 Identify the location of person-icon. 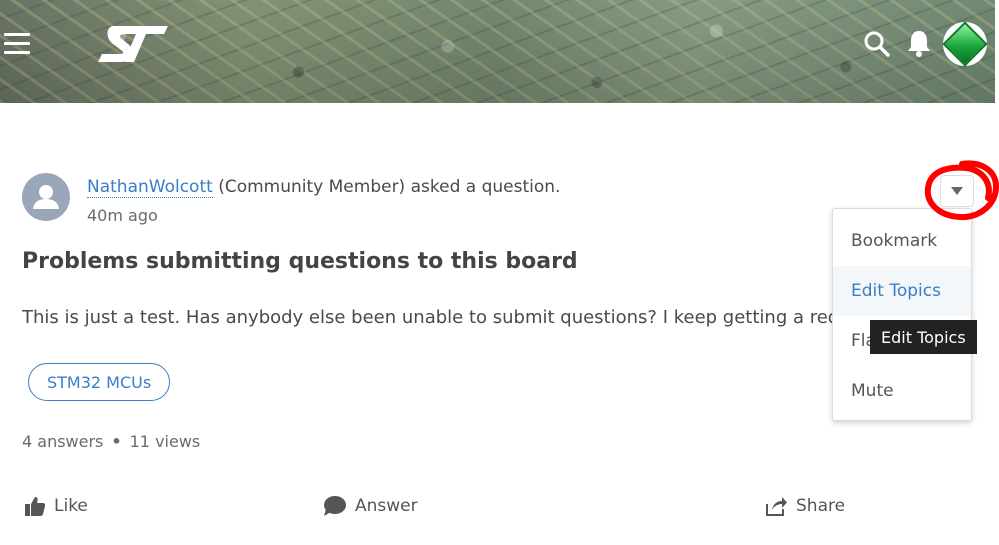
(46, 197).